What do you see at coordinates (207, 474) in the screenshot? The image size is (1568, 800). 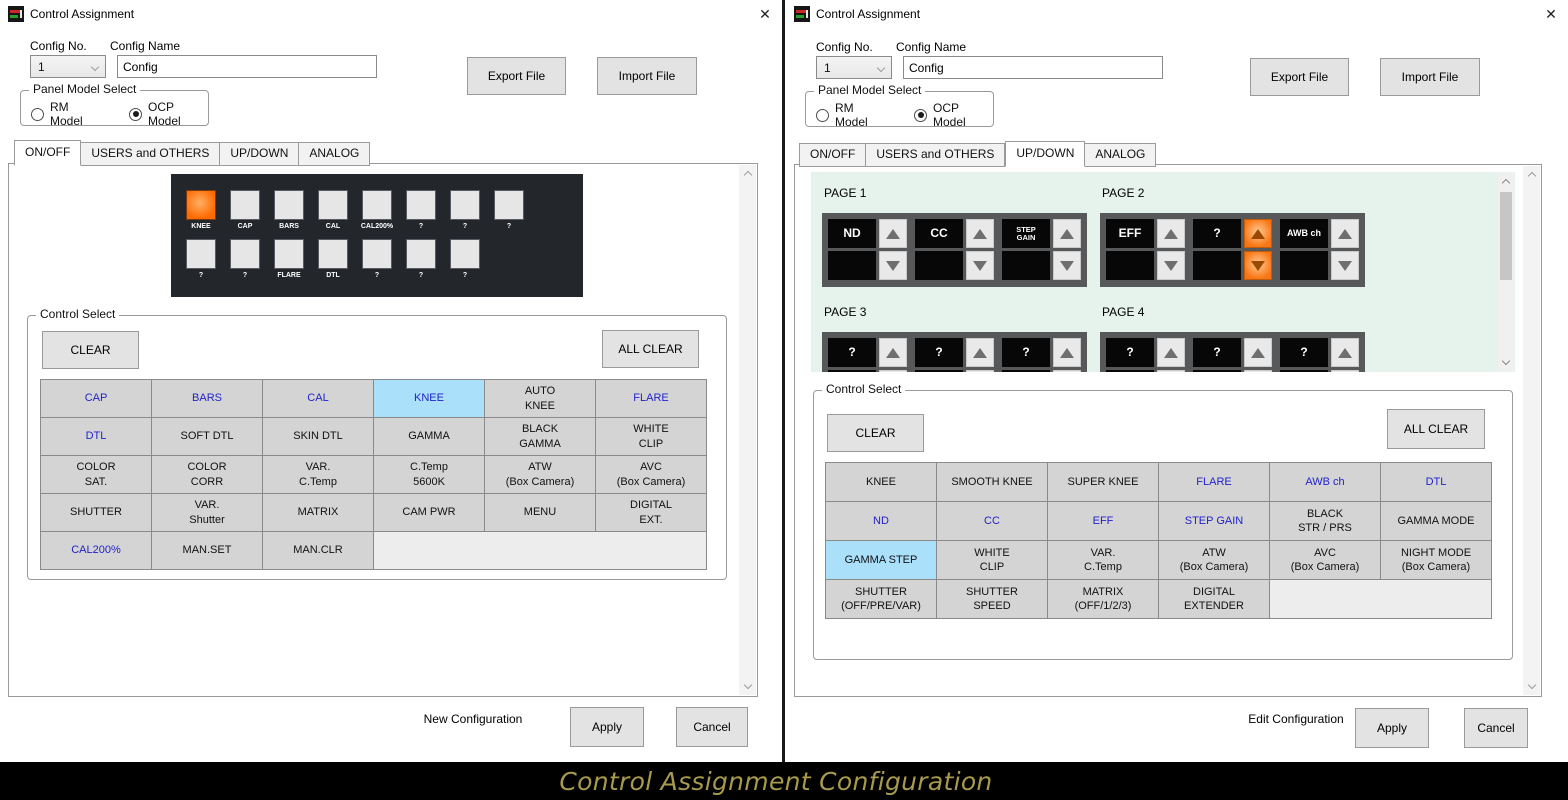 I see `control-cell-color-corr: COLOR CORR` at bounding box center [207, 474].